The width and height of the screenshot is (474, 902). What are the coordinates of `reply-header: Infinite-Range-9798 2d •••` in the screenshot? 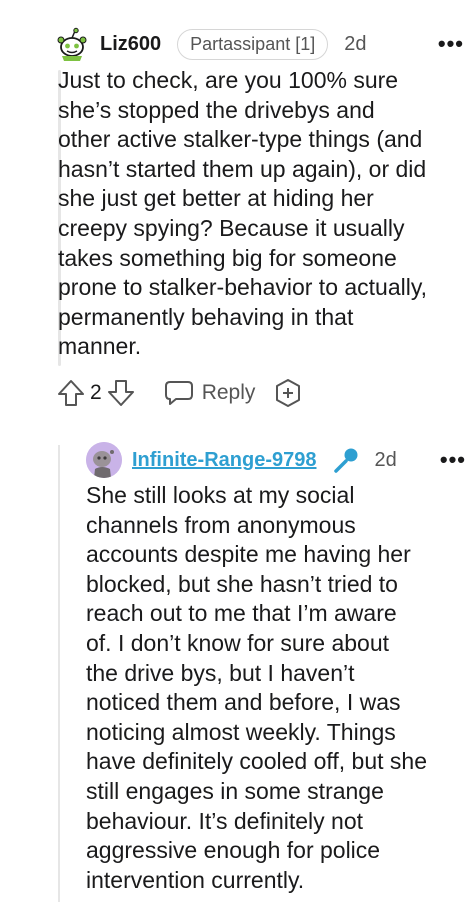 It's located at (276, 460).